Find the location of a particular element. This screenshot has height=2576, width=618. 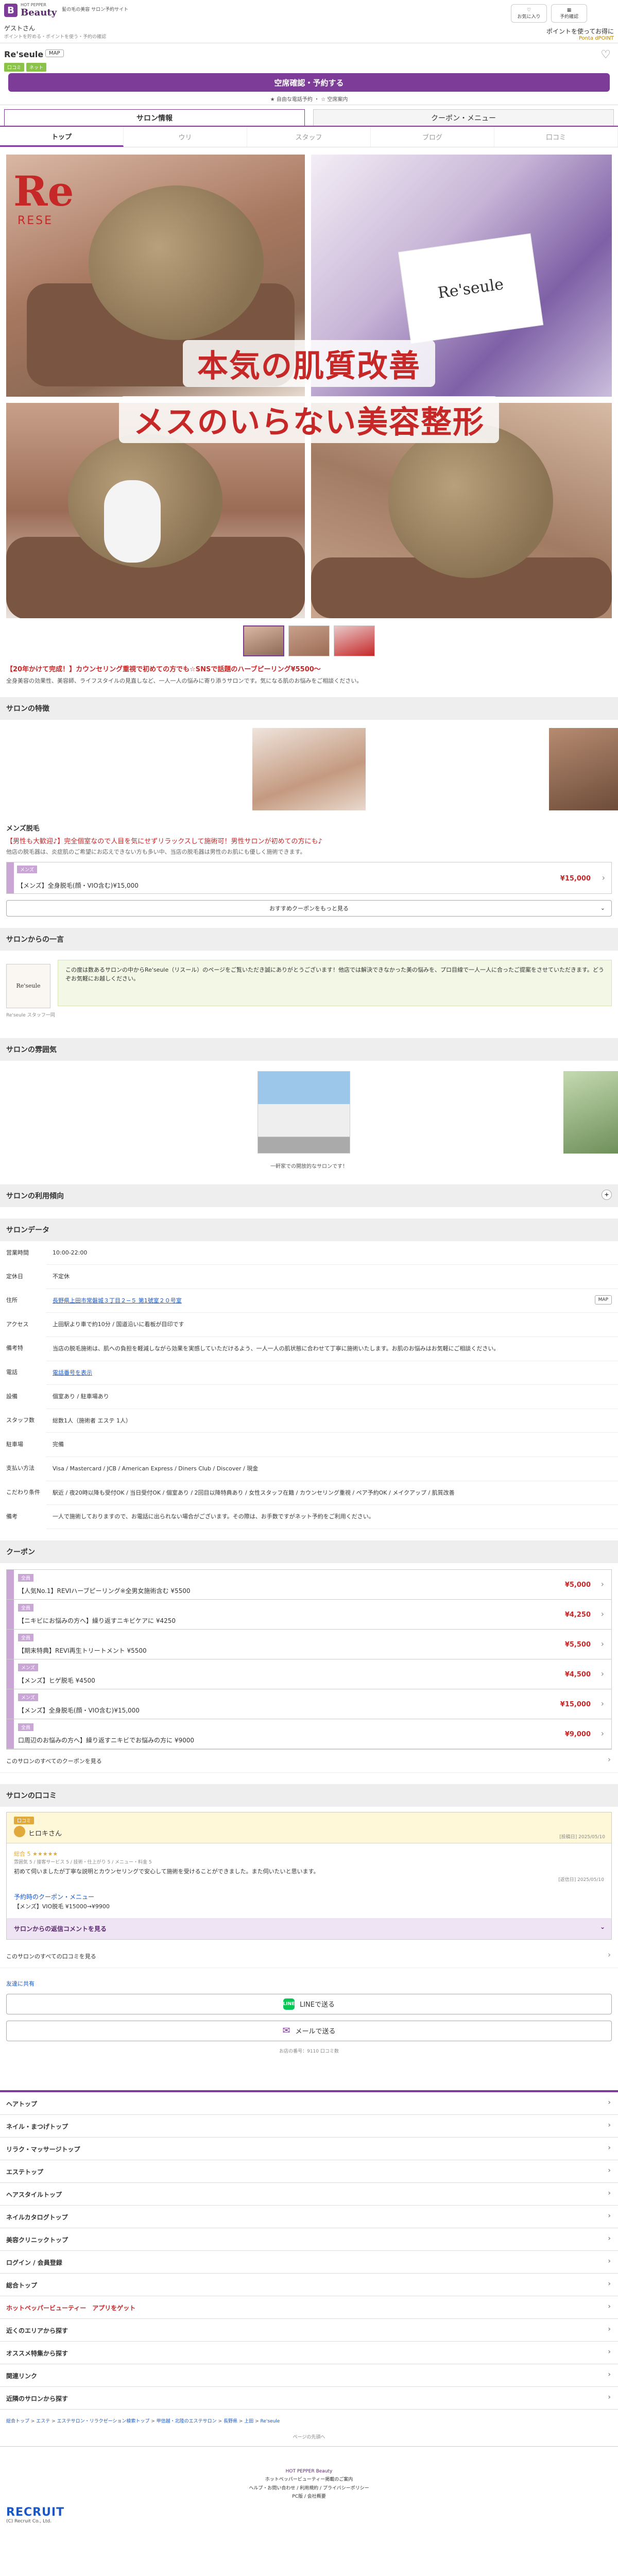

subnav-blog: ブログ is located at coordinates (432, 137).